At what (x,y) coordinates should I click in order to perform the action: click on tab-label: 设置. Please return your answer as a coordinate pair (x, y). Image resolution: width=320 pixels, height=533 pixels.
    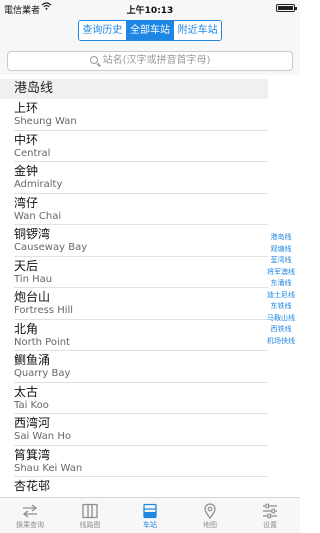
    Looking at the image, I should click on (270, 525).